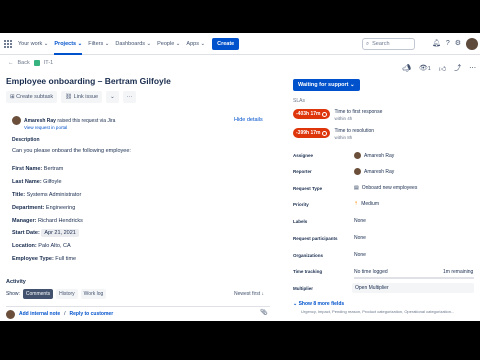  I want to click on watch-eye-icon: 👁︎1, so click(425, 68).